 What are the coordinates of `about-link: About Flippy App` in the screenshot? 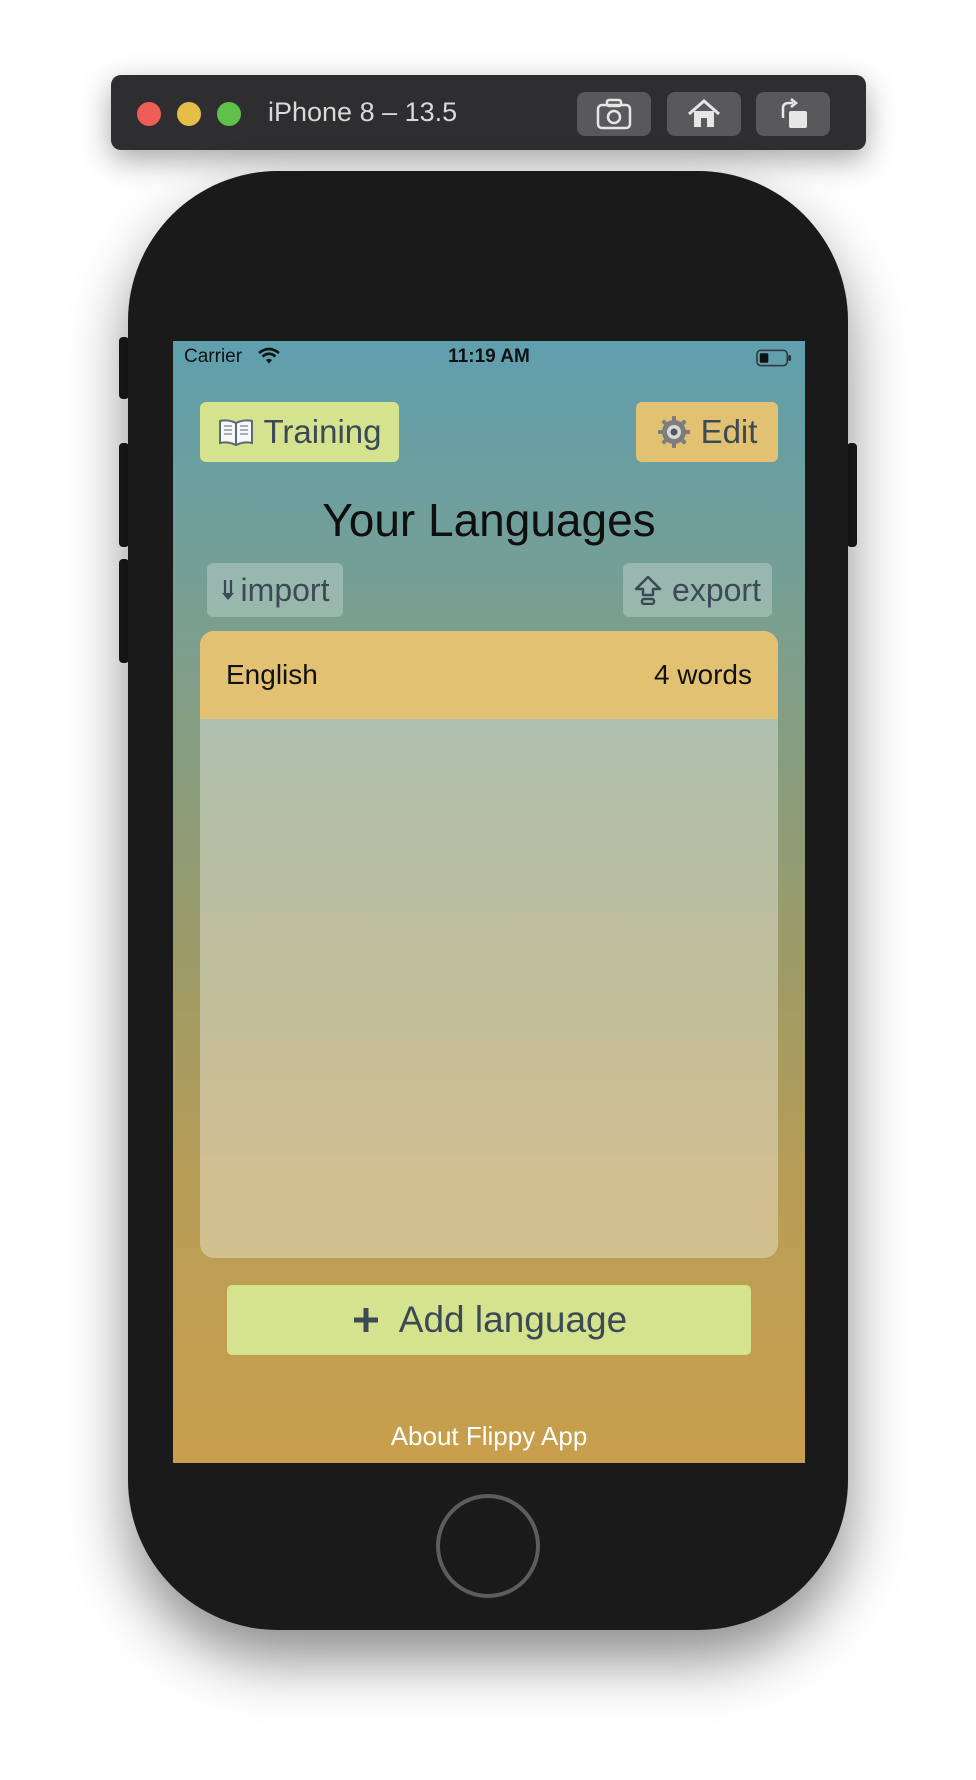 It's located at (489, 1436).